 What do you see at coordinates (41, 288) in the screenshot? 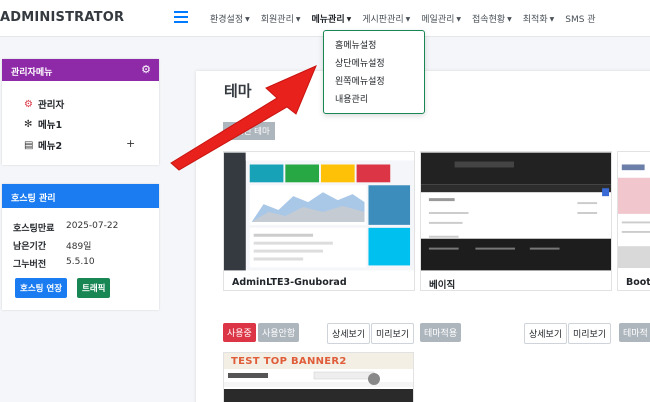
I see `hosting-extend-button: 호스팅 연장` at bounding box center [41, 288].